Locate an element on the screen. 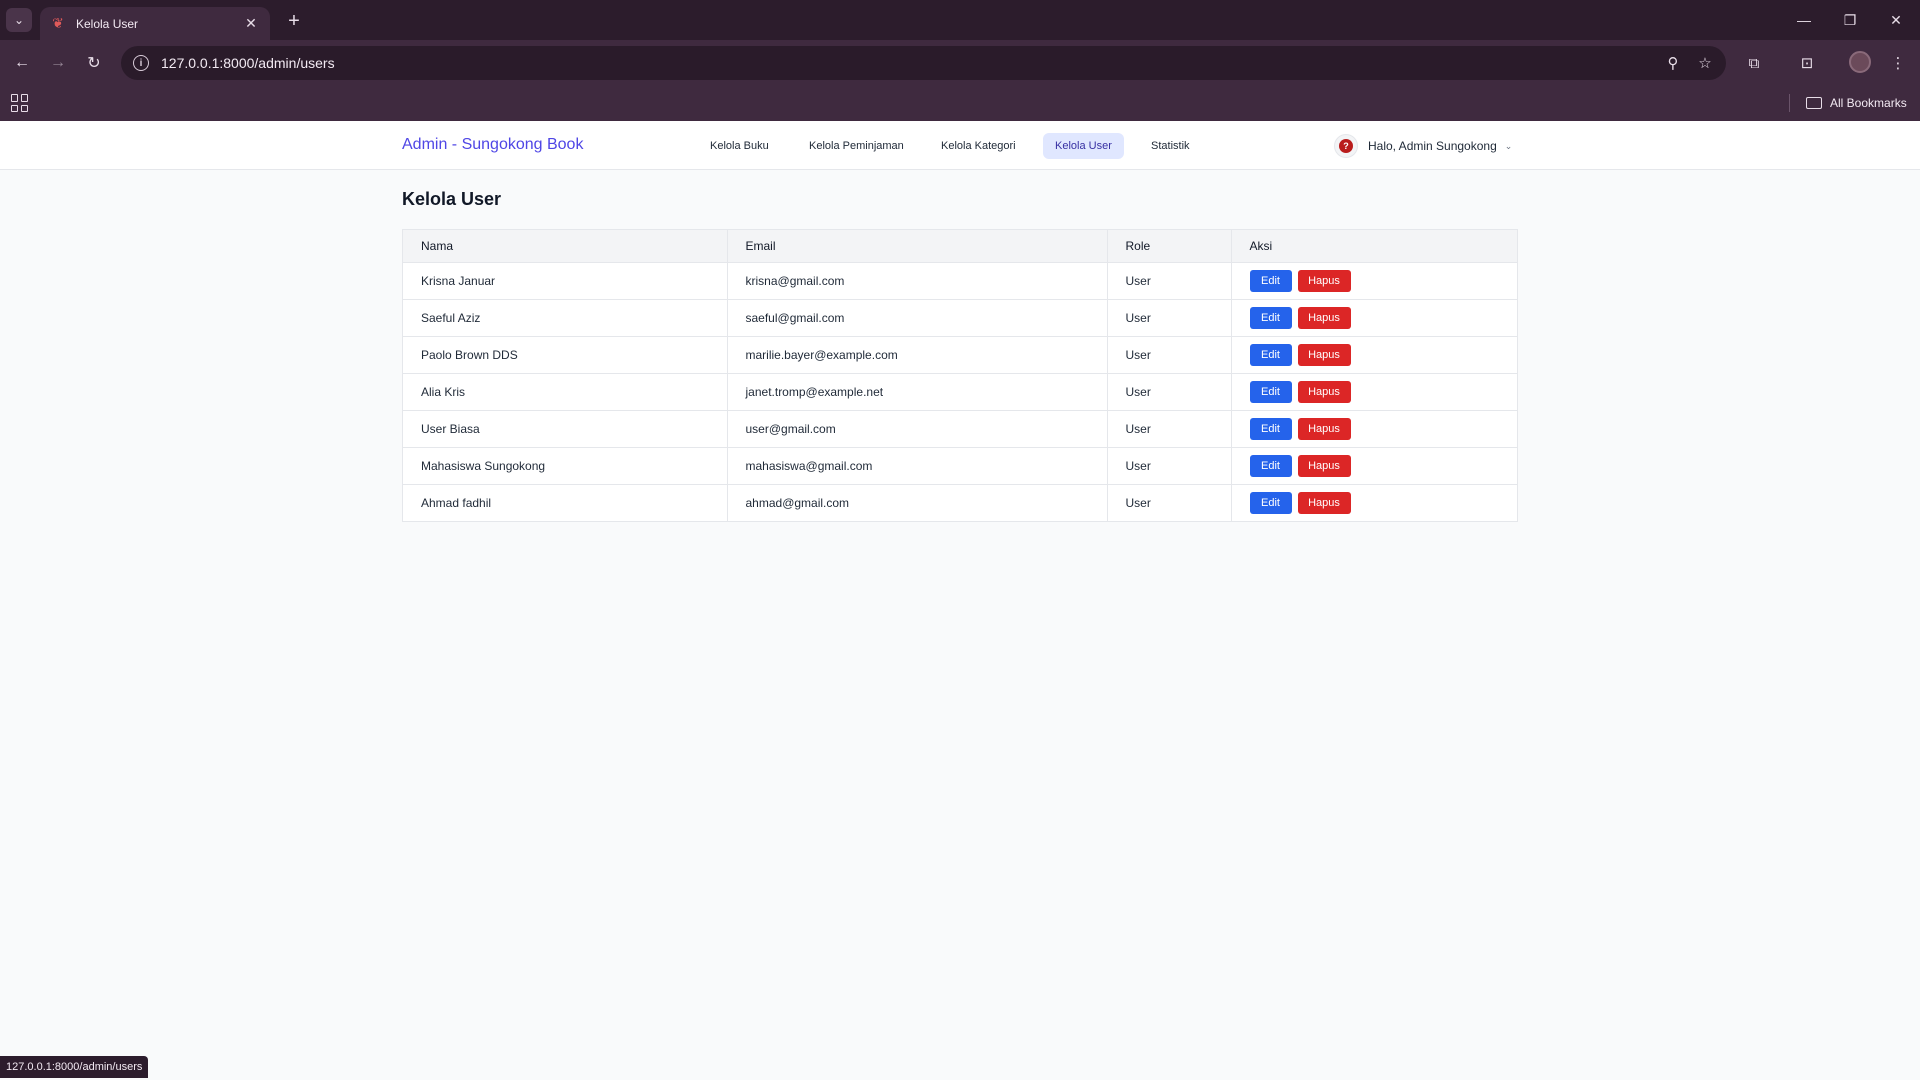 The width and height of the screenshot is (1920, 1080). restore-icon: ❐ is located at coordinates (1850, 20).